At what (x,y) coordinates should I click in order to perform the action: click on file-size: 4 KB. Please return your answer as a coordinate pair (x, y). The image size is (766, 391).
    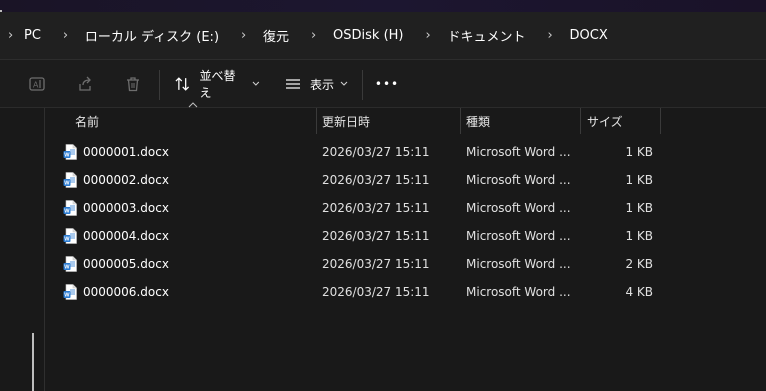
    Looking at the image, I should click on (639, 292).